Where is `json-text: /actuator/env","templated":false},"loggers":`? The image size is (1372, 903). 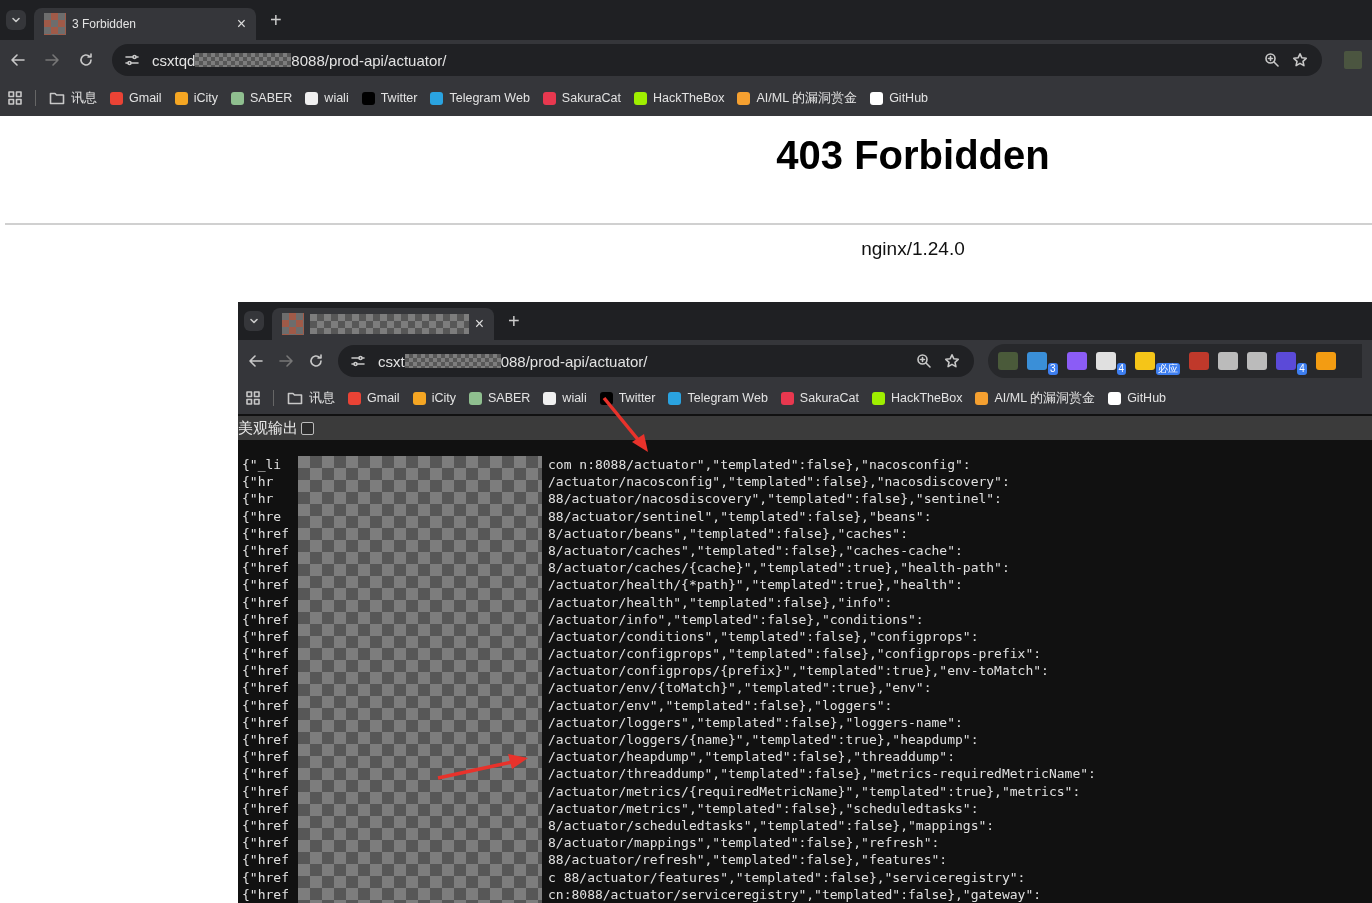 json-text: /actuator/env","templated":false},"loggers": is located at coordinates (721, 705).